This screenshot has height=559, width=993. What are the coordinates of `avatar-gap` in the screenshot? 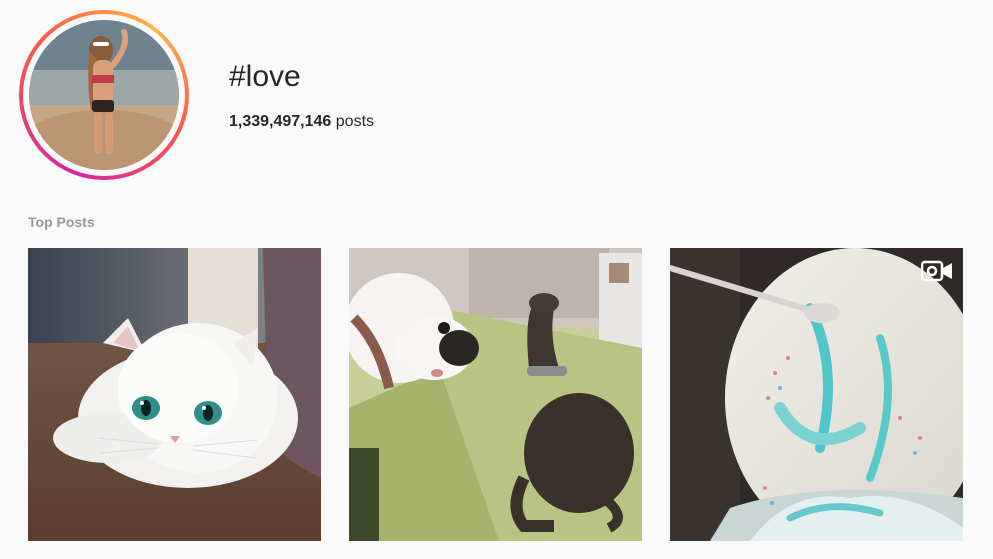 It's located at (104, 95).